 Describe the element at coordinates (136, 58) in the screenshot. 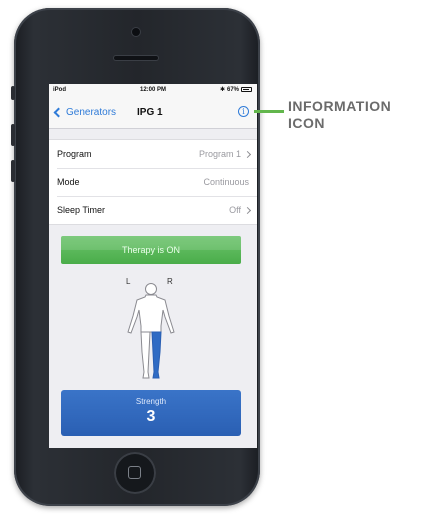

I see `earpiece-speaker` at that location.